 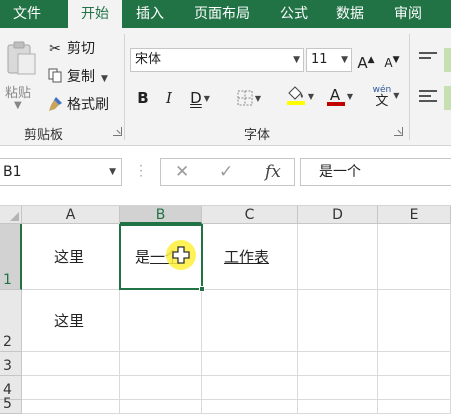 I want to click on font-color-dropdown-icon: ▼, so click(x=350, y=96).